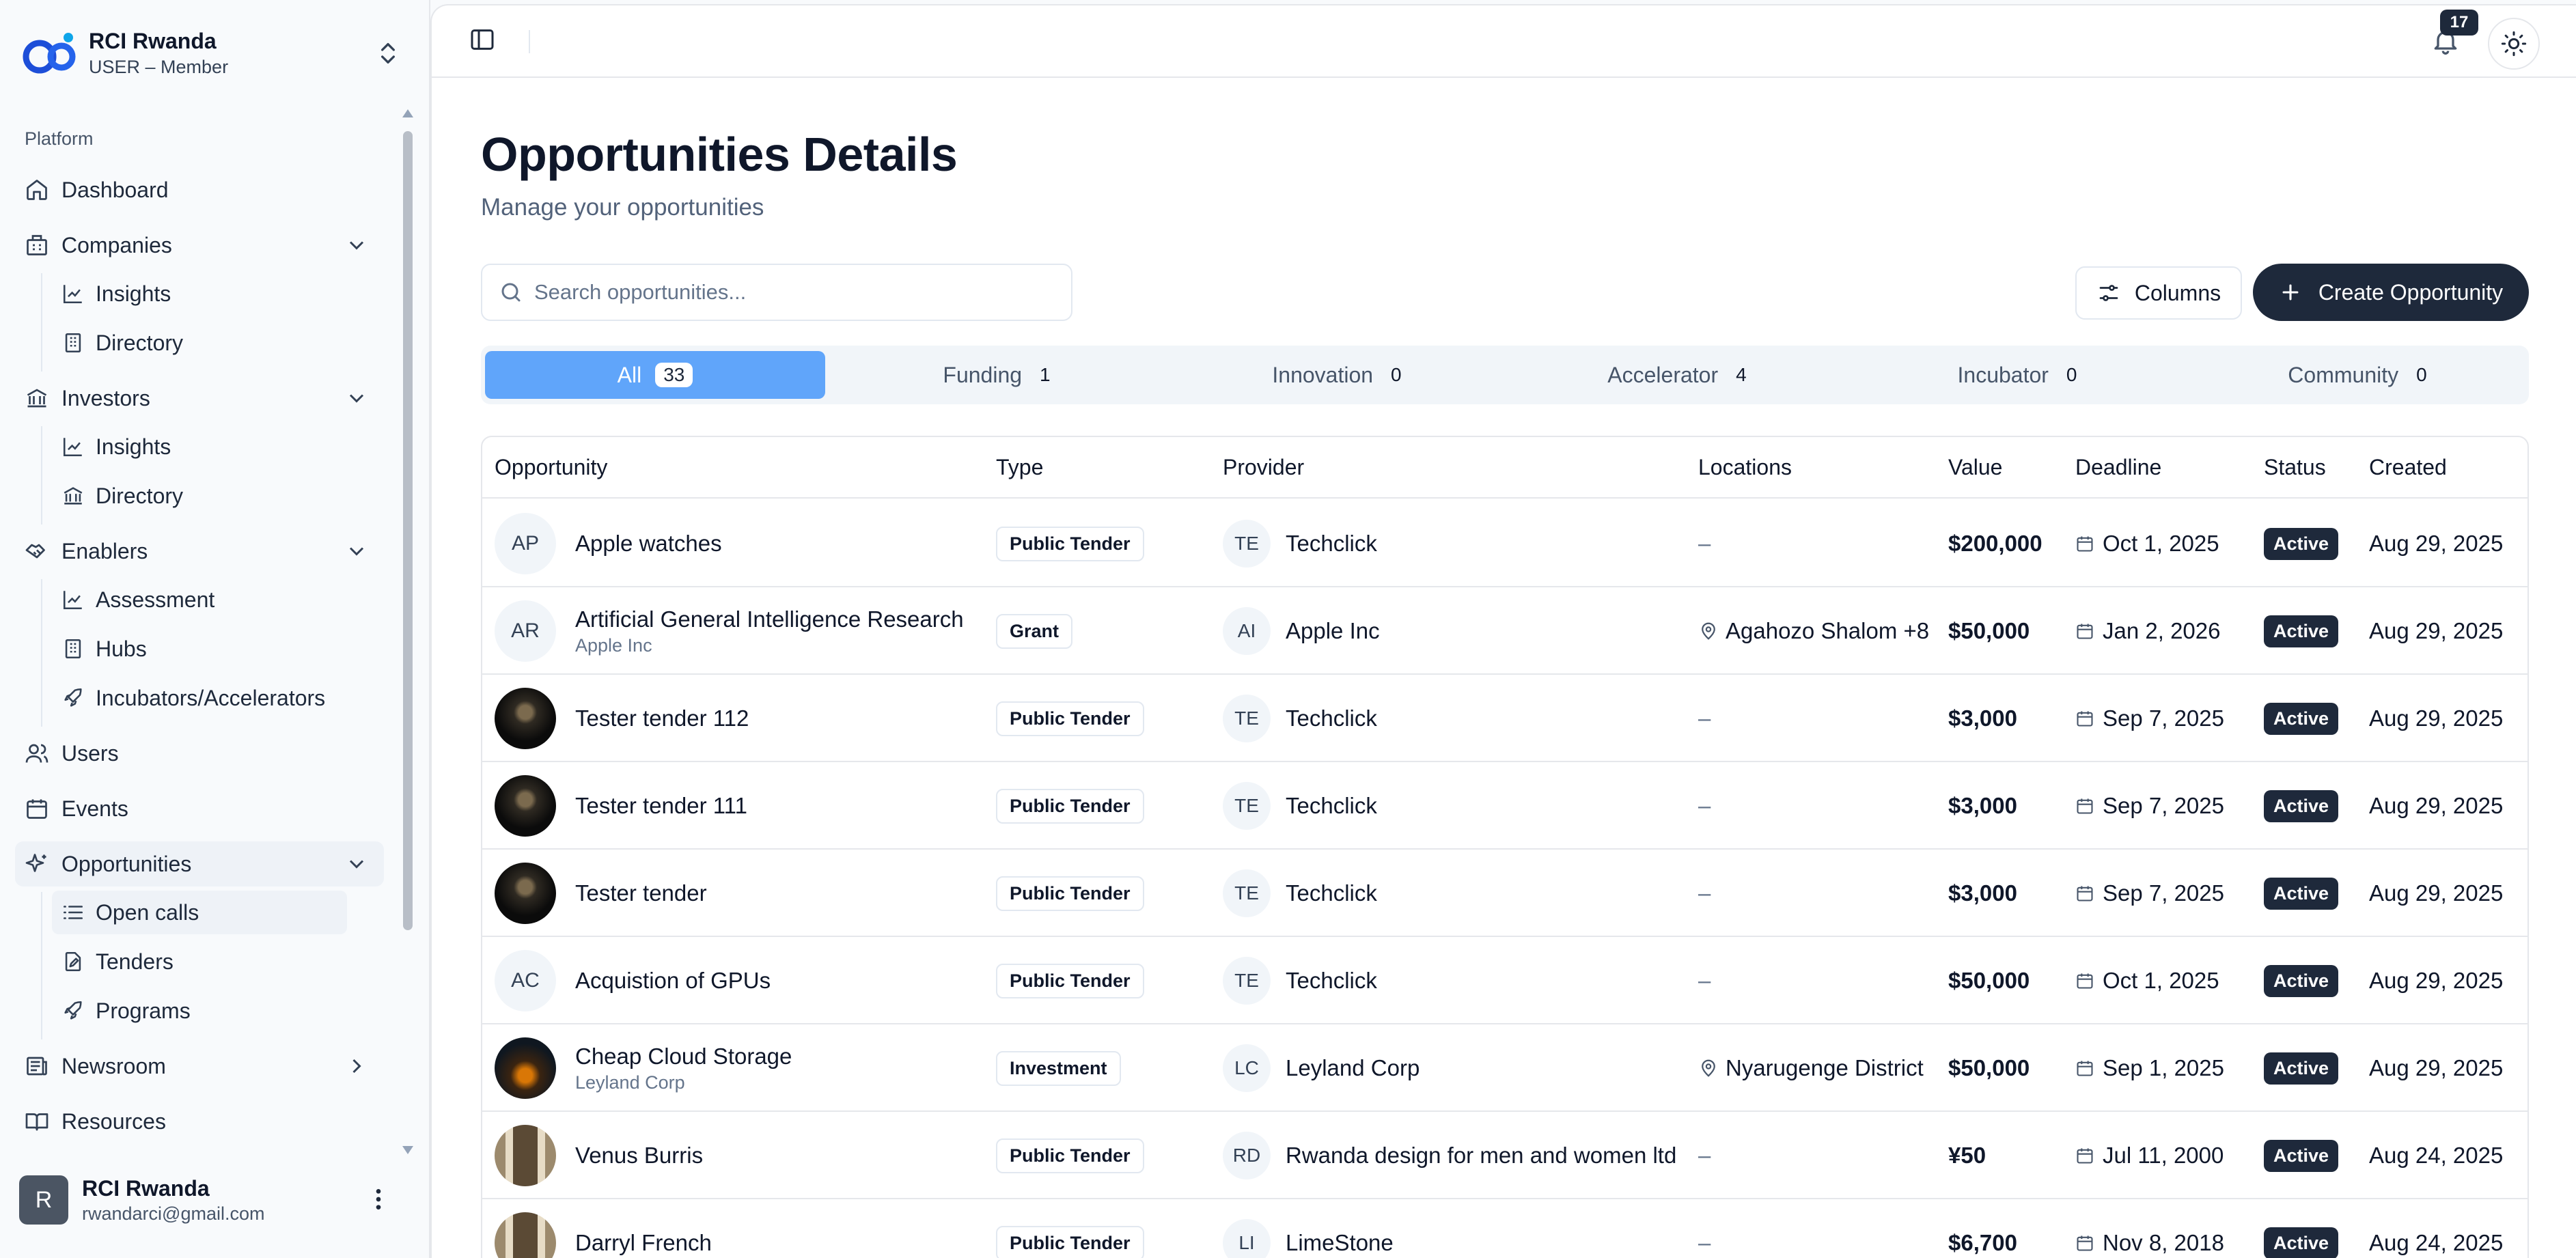 This screenshot has width=2576, height=1258. Describe the element at coordinates (2003, 374) in the screenshot. I see `tab-label: Incubator` at that location.